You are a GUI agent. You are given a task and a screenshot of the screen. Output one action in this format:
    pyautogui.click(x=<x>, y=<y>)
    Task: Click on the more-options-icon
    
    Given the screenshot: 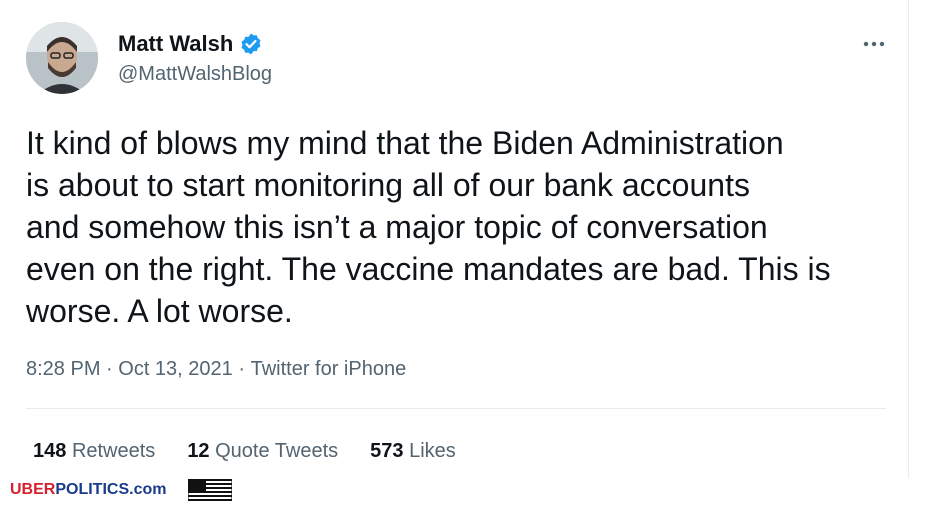 What is the action you would take?
    pyautogui.click(x=874, y=44)
    